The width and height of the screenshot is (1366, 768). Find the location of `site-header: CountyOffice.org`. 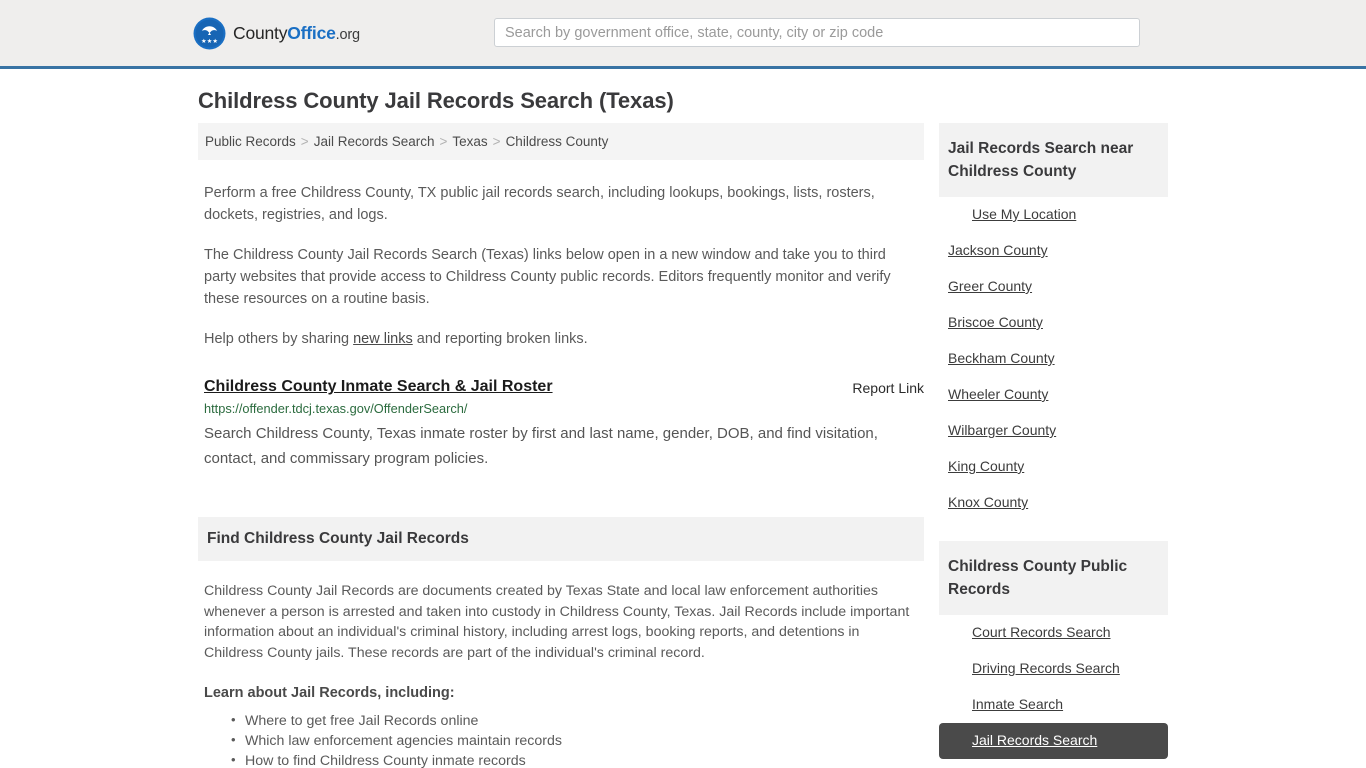

site-header: CountyOffice.org is located at coordinates (683, 34).